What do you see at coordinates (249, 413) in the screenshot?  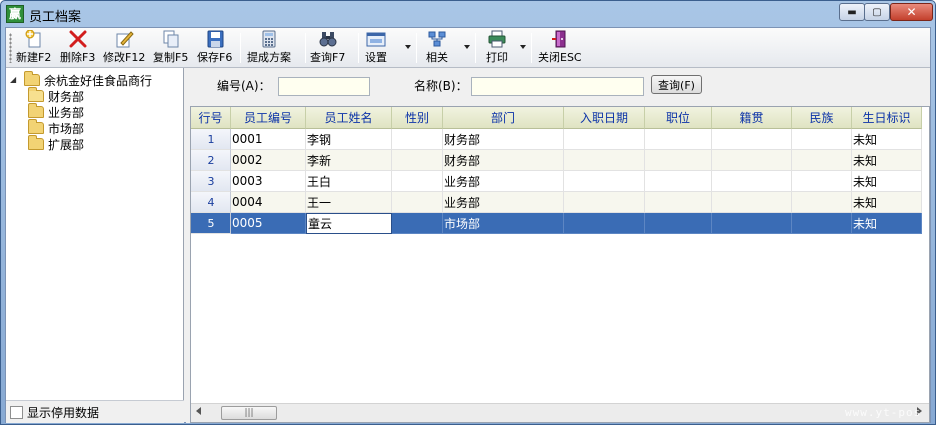 I see `scroll-thumb: |||` at bounding box center [249, 413].